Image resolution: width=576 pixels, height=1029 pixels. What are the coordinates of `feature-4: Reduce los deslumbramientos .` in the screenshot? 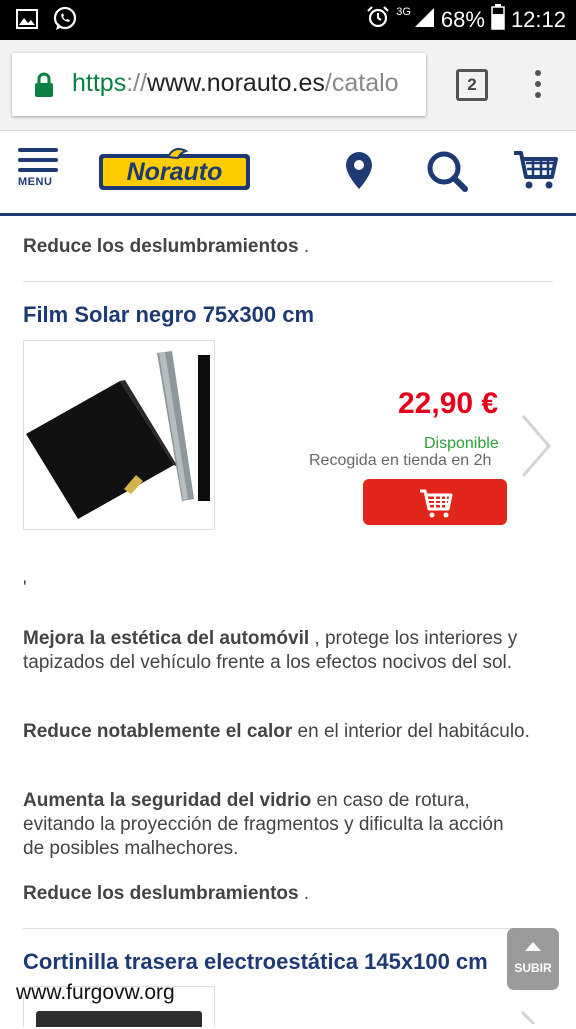 It's located at (166, 893).